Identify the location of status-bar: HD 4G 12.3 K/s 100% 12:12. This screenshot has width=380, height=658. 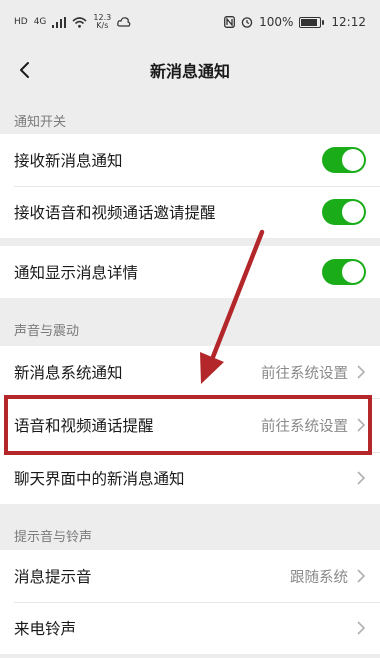
(190, 22).